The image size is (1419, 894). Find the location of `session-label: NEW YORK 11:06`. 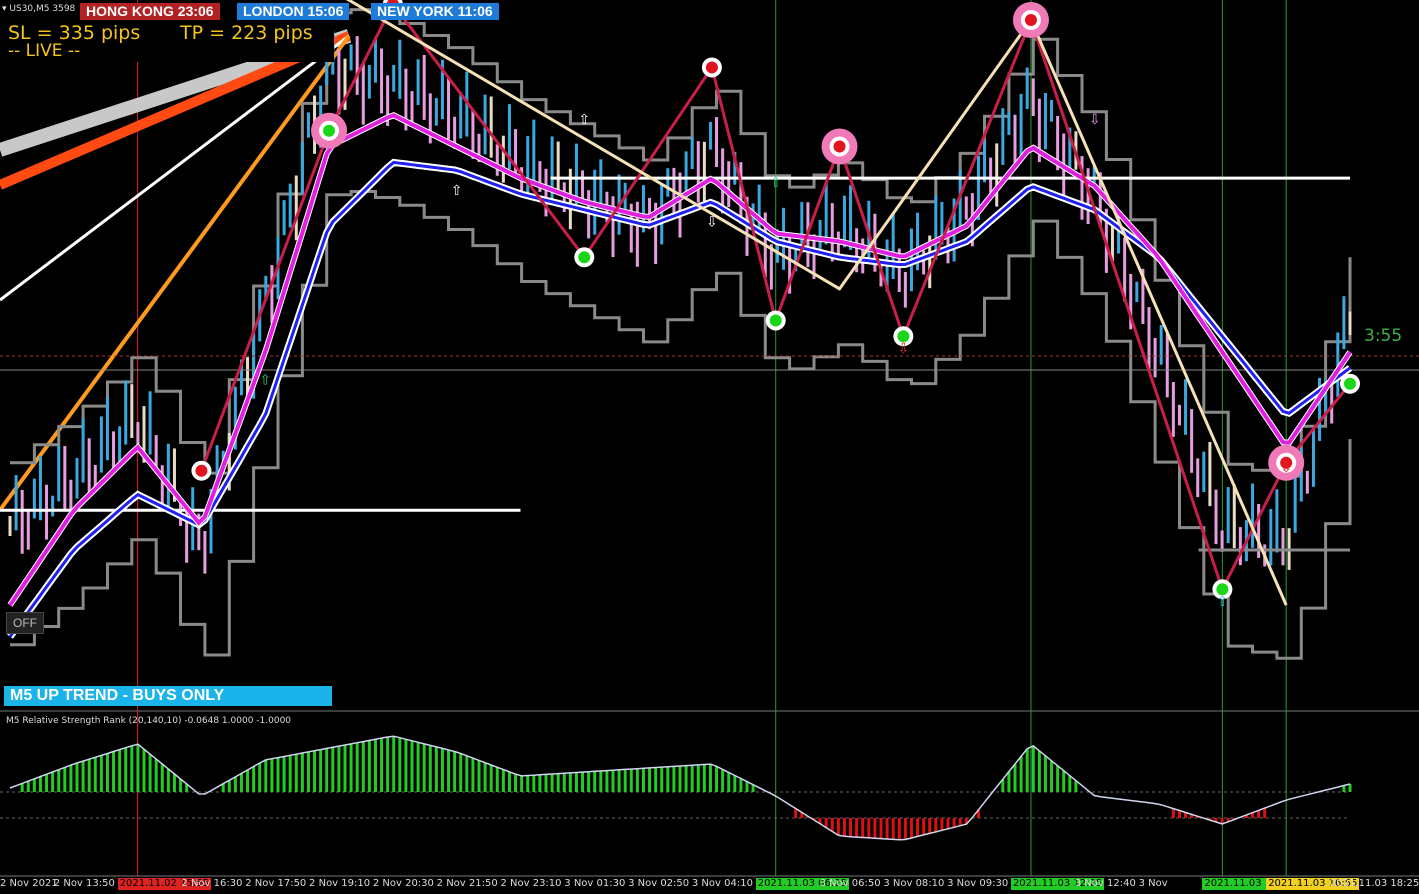

session-label: NEW YORK 11:06 is located at coordinates (435, 11).